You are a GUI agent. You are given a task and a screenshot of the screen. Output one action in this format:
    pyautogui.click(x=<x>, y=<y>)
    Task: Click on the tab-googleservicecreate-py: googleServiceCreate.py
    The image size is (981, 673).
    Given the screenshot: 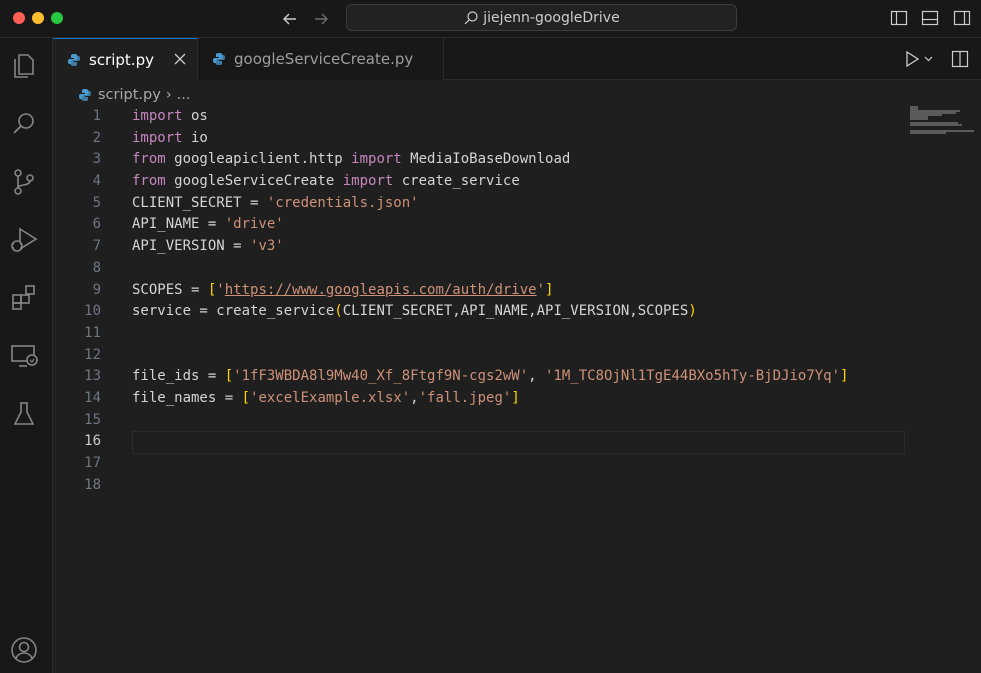 What is the action you would take?
    pyautogui.click(x=321, y=59)
    